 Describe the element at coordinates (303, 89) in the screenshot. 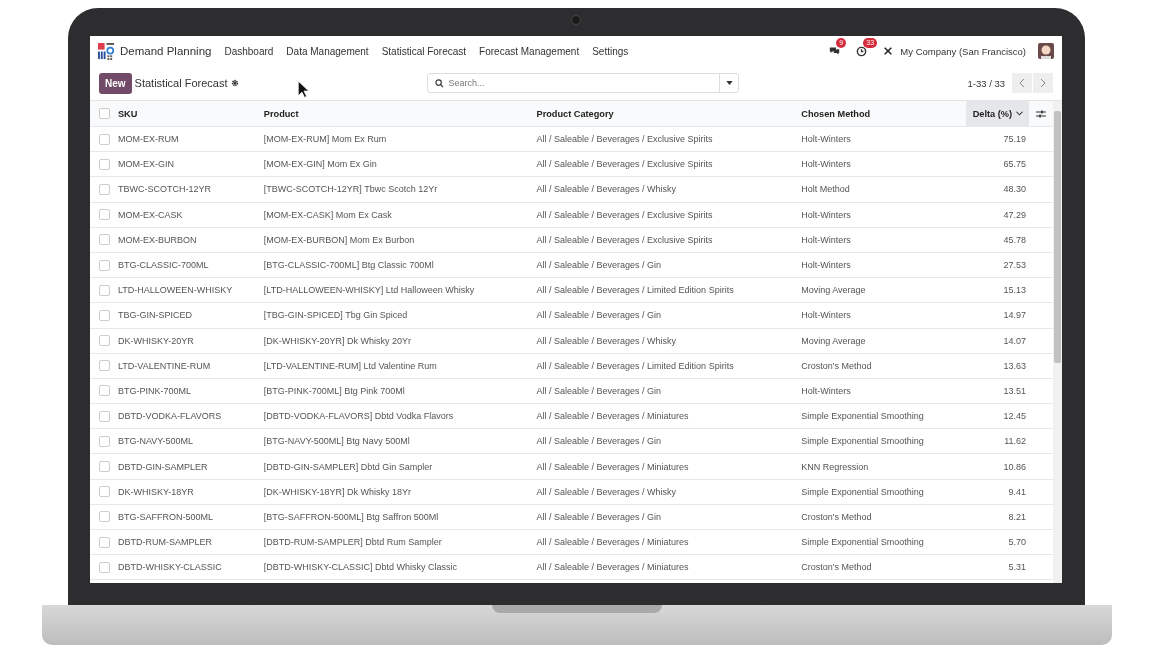

I see `mouse-cursor-icon` at that location.